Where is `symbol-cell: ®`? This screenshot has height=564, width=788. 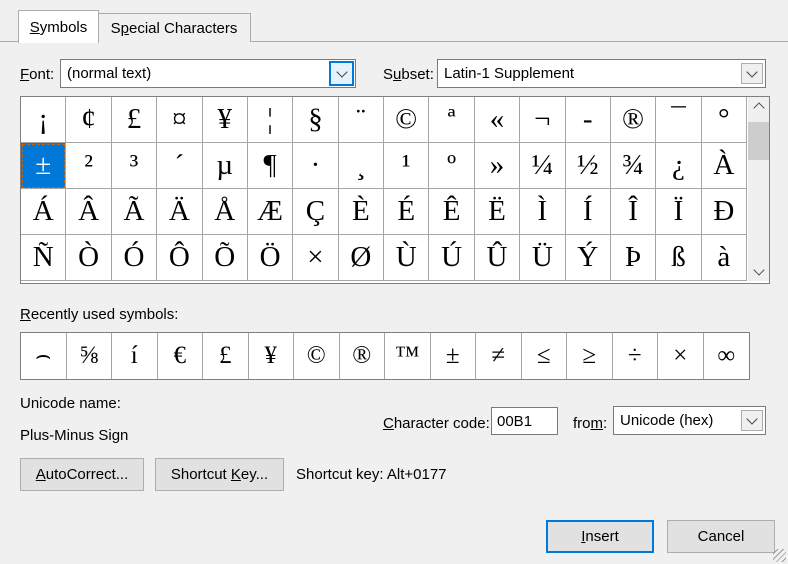 symbol-cell: ® is located at coordinates (633, 120).